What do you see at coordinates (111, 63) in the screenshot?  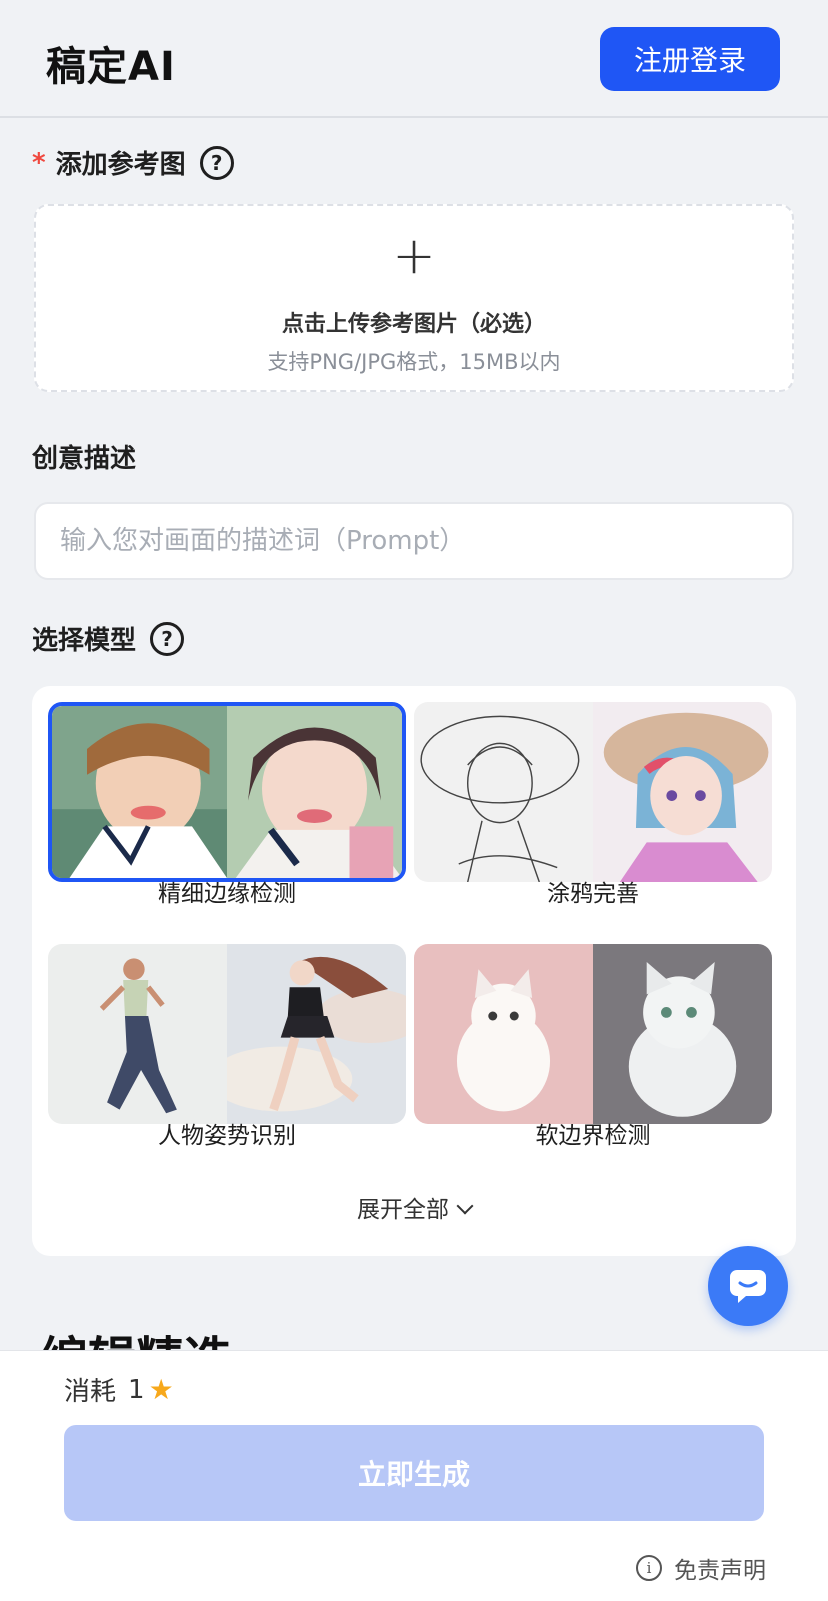 I see `app-logo: 稿定AI` at bounding box center [111, 63].